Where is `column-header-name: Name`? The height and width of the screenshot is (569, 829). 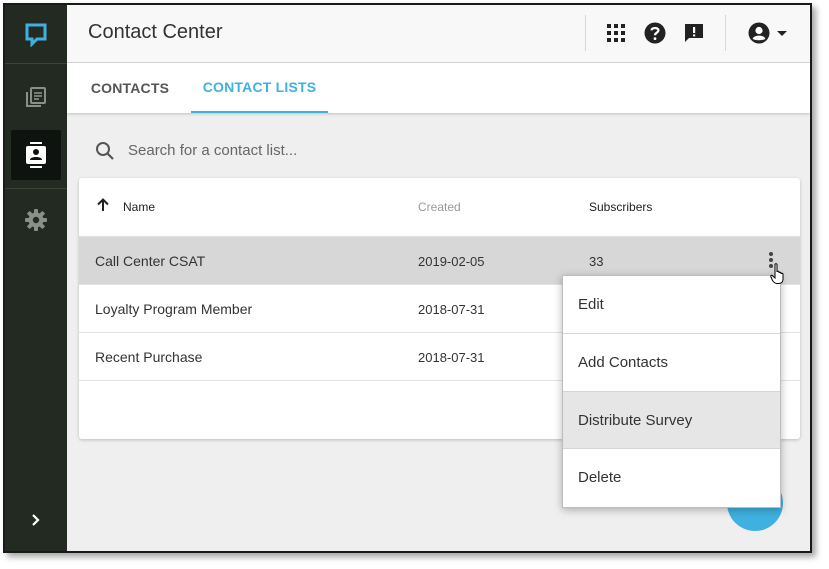
column-header-name: Name is located at coordinates (139, 207).